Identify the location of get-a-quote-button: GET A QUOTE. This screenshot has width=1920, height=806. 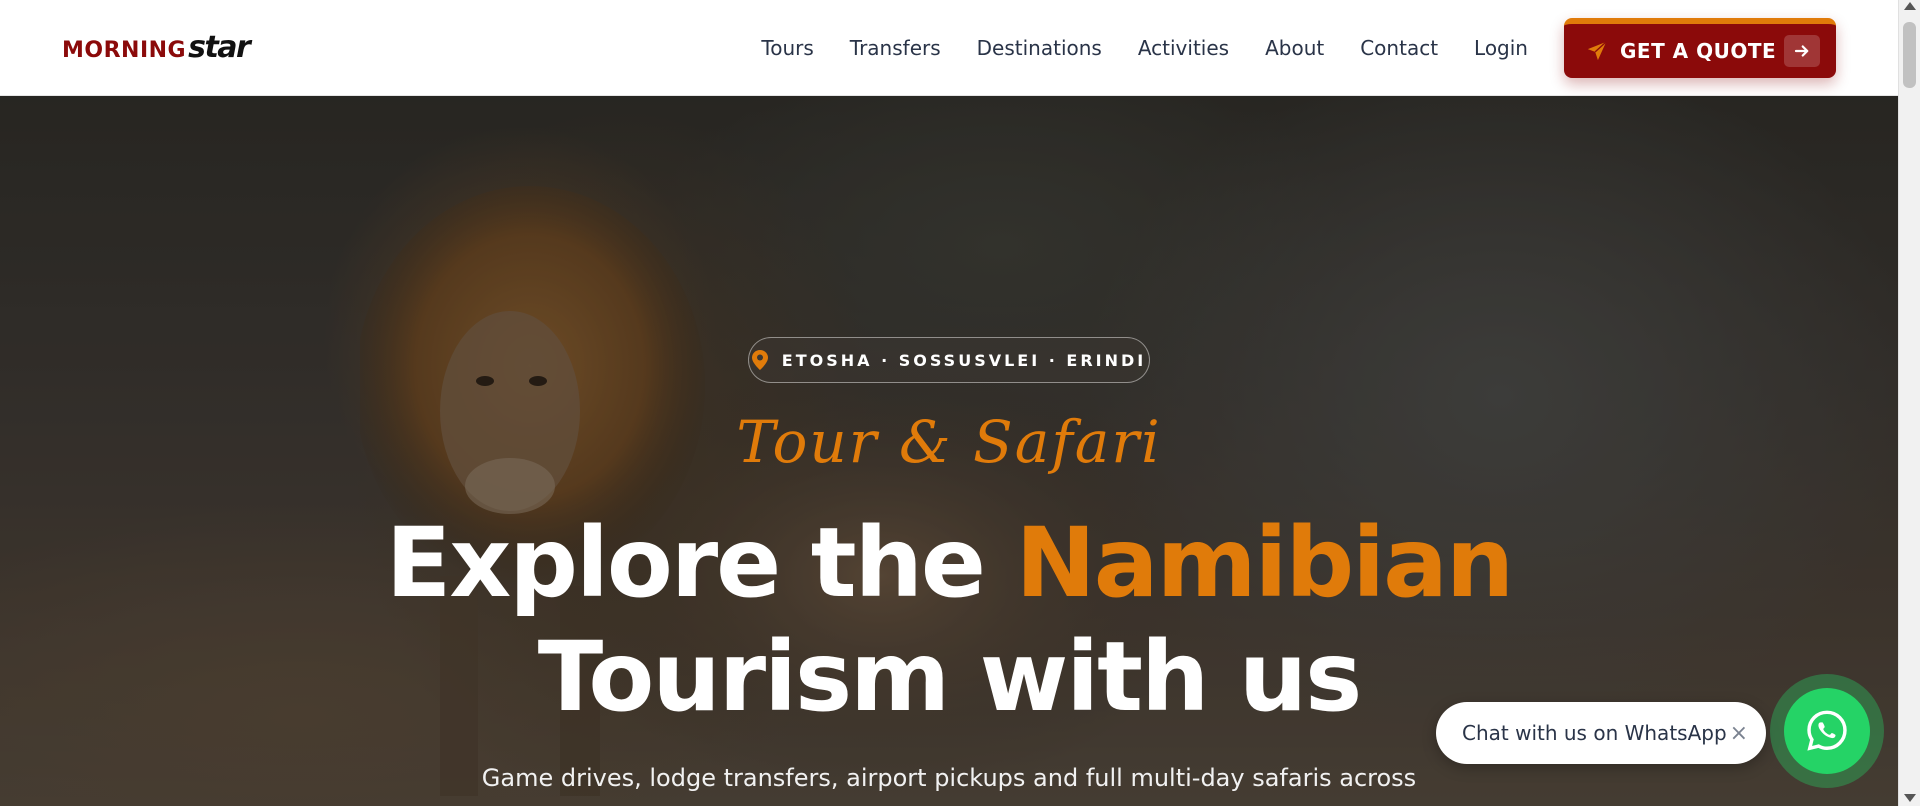
(1700, 47).